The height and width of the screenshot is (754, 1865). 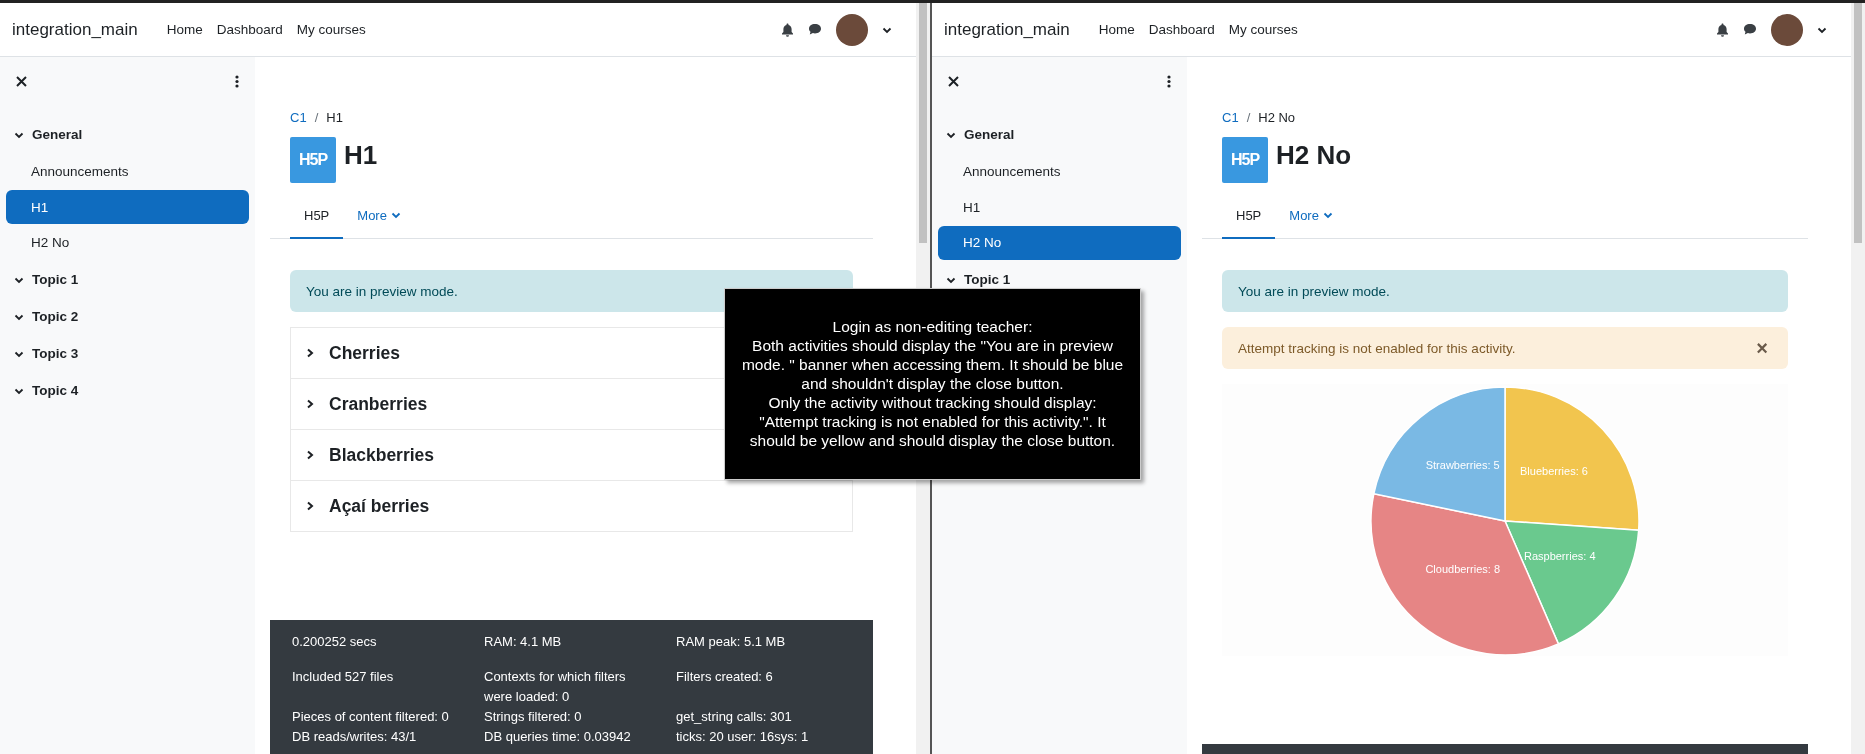 I want to click on performance-stat: Filters created: 6, so click(x=725, y=677).